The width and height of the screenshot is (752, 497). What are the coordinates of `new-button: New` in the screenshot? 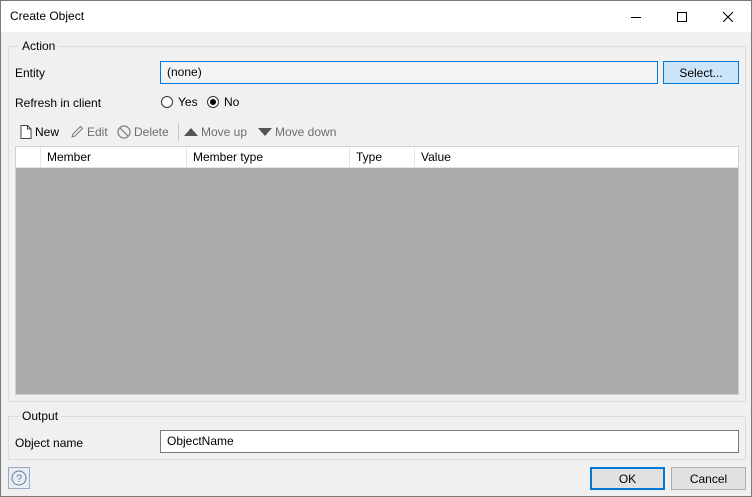 It's located at (39, 132).